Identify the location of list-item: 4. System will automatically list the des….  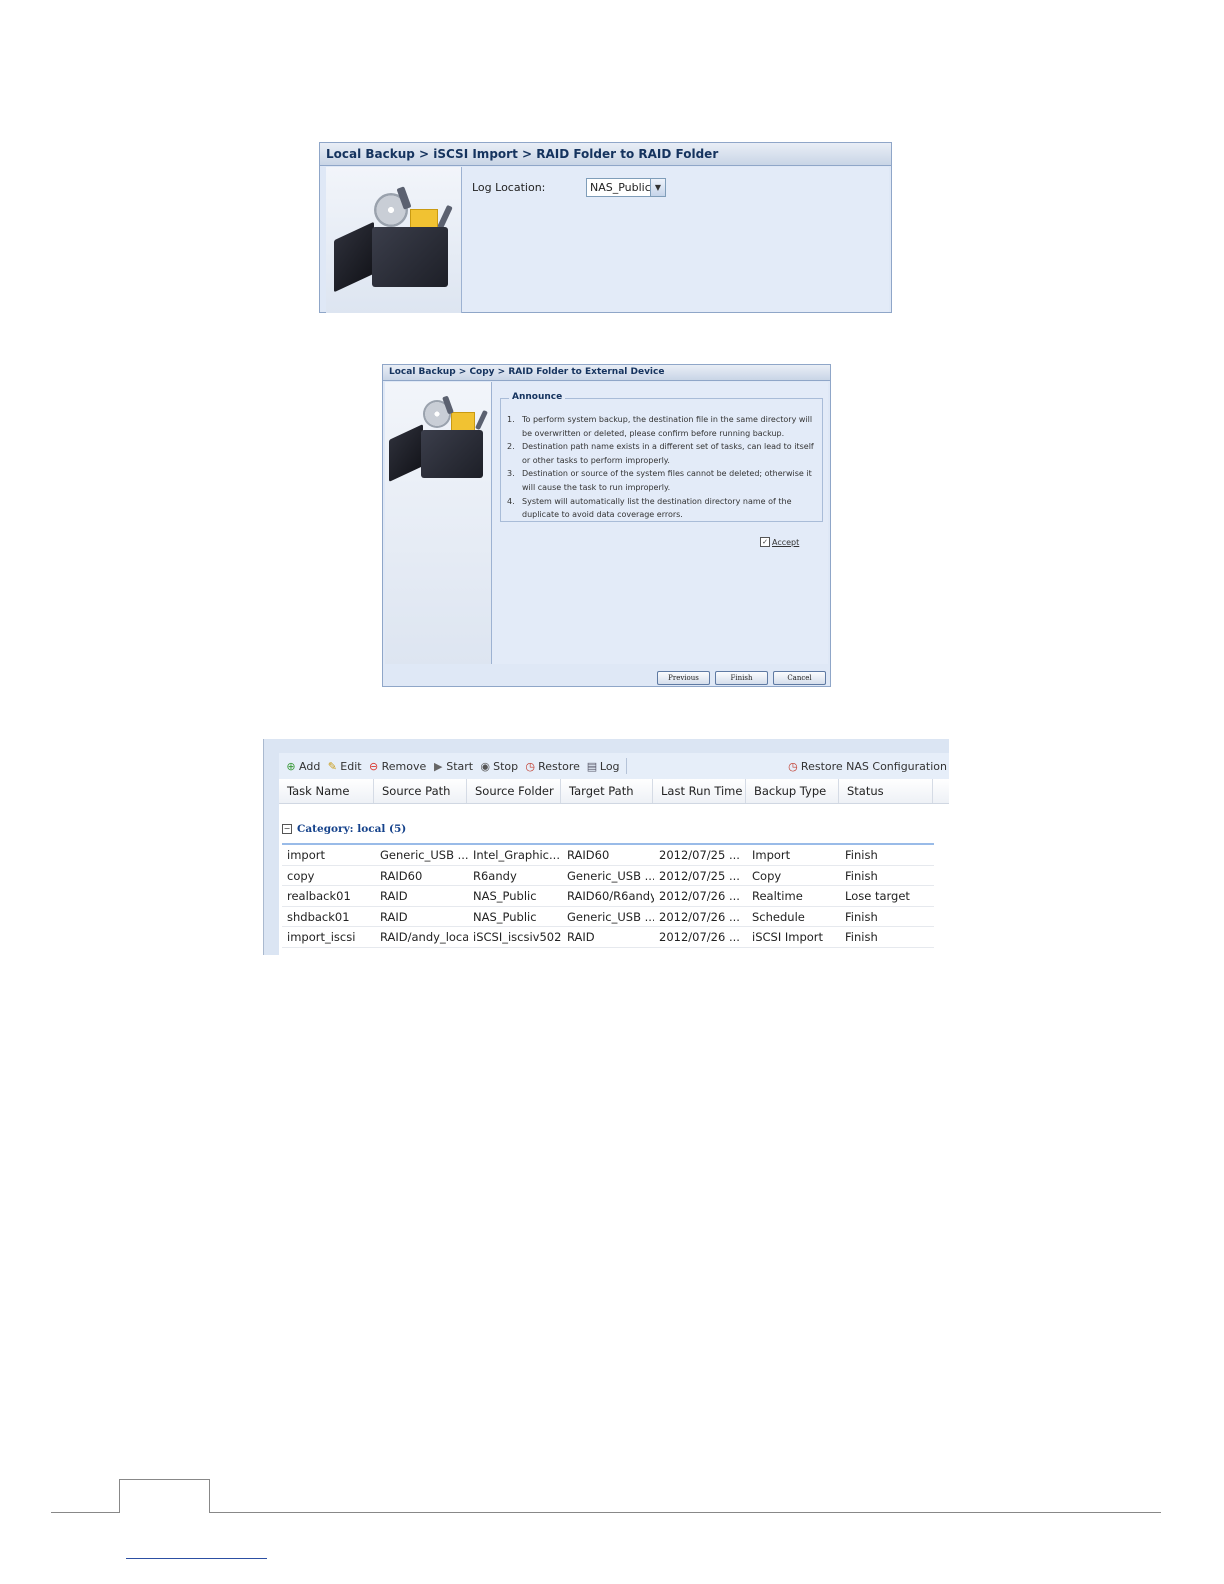
(662, 508).